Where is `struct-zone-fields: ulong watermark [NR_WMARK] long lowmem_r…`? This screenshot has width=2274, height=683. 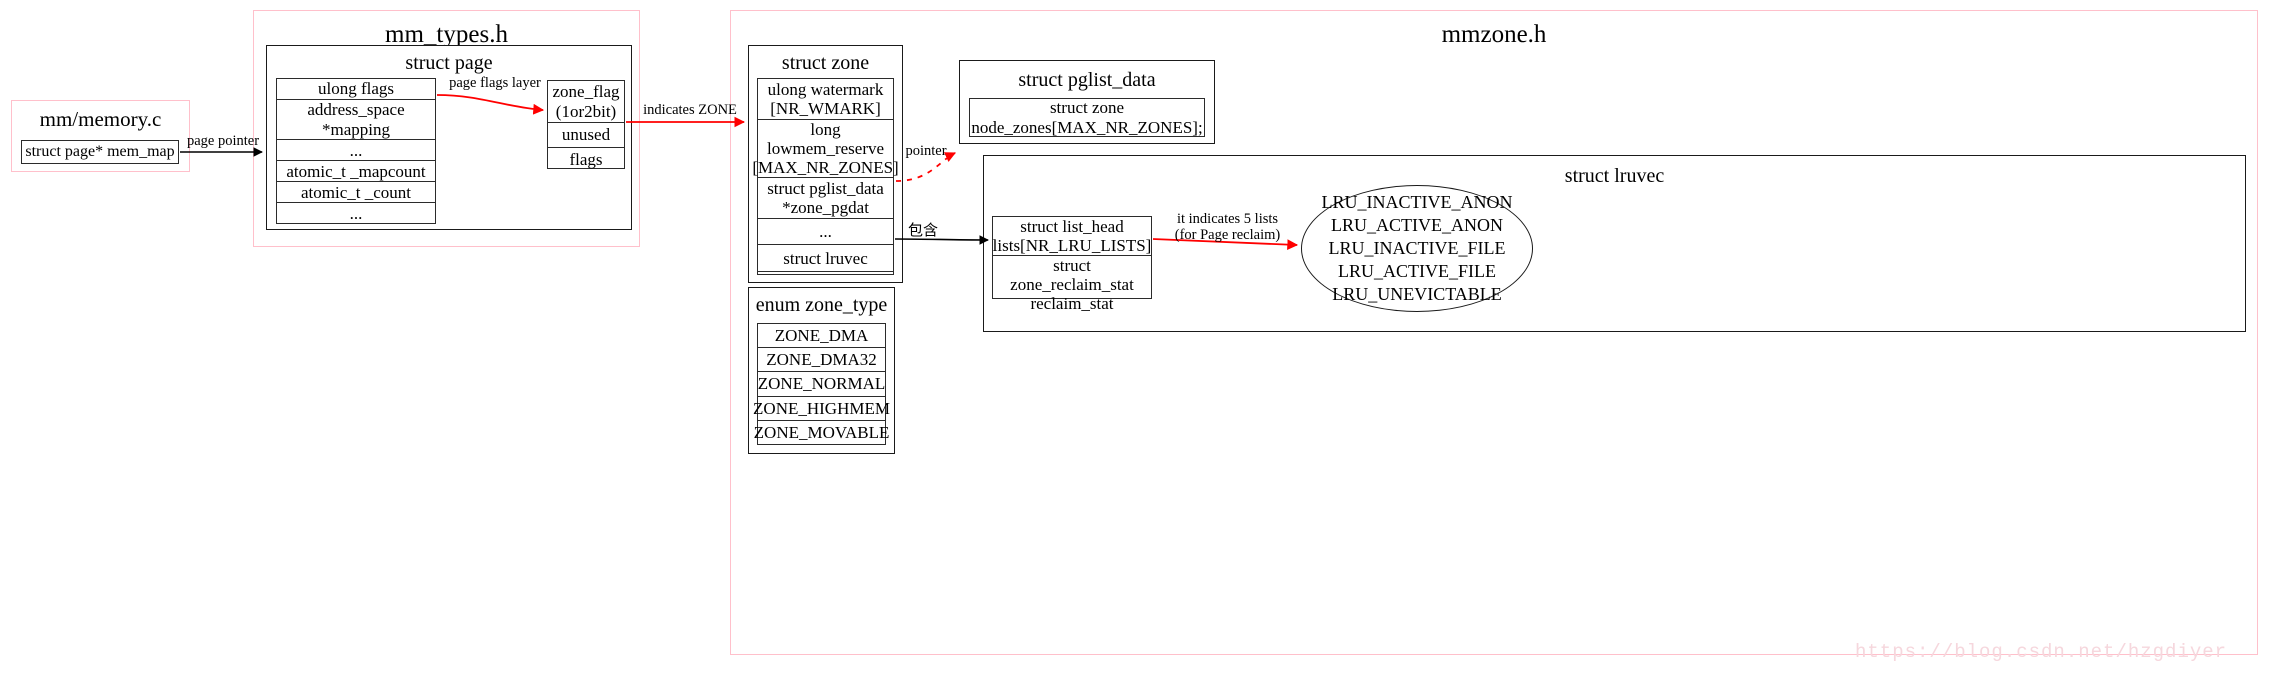 struct-zone-fields: ulong watermark [NR_WMARK] long lowmem_r… is located at coordinates (825, 186).